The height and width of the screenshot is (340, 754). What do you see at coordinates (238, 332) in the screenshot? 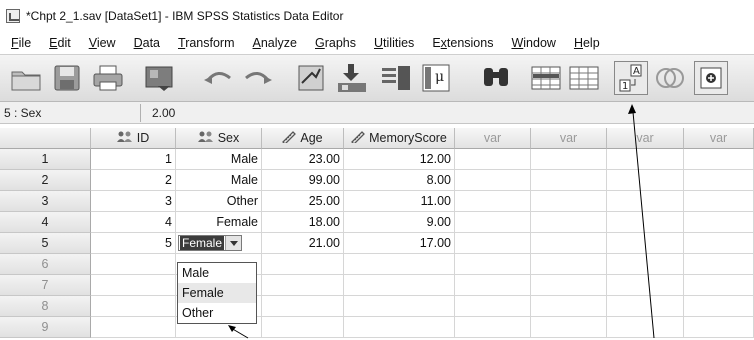
I see `dropdown-callout-arrow` at bounding box center [238, 332].